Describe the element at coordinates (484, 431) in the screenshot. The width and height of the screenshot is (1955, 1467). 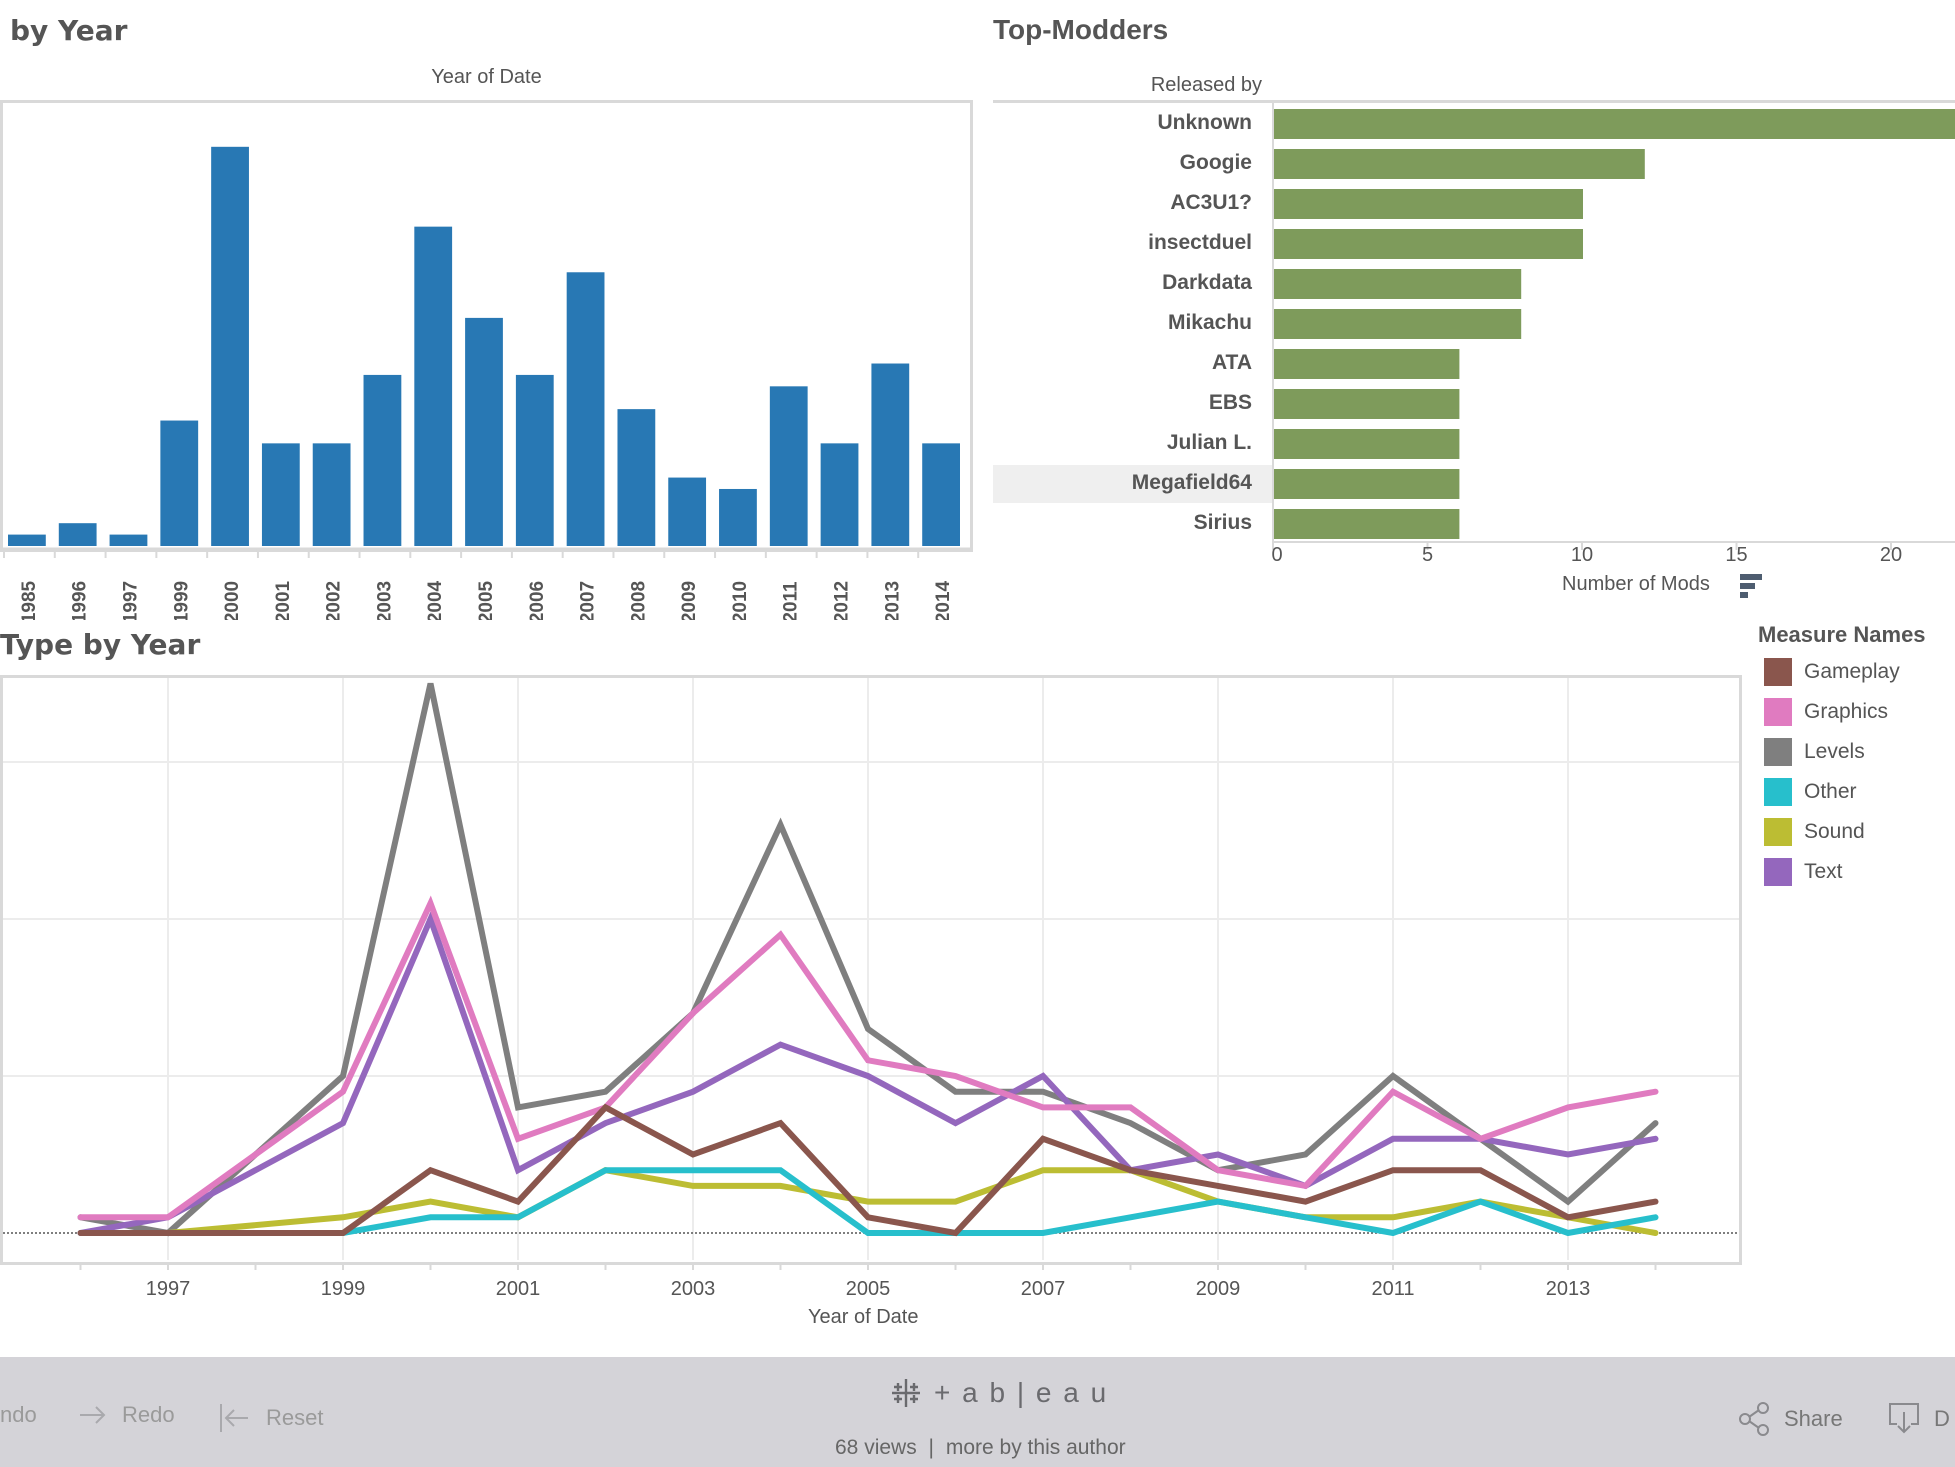
I see `bar-2005` at that location.